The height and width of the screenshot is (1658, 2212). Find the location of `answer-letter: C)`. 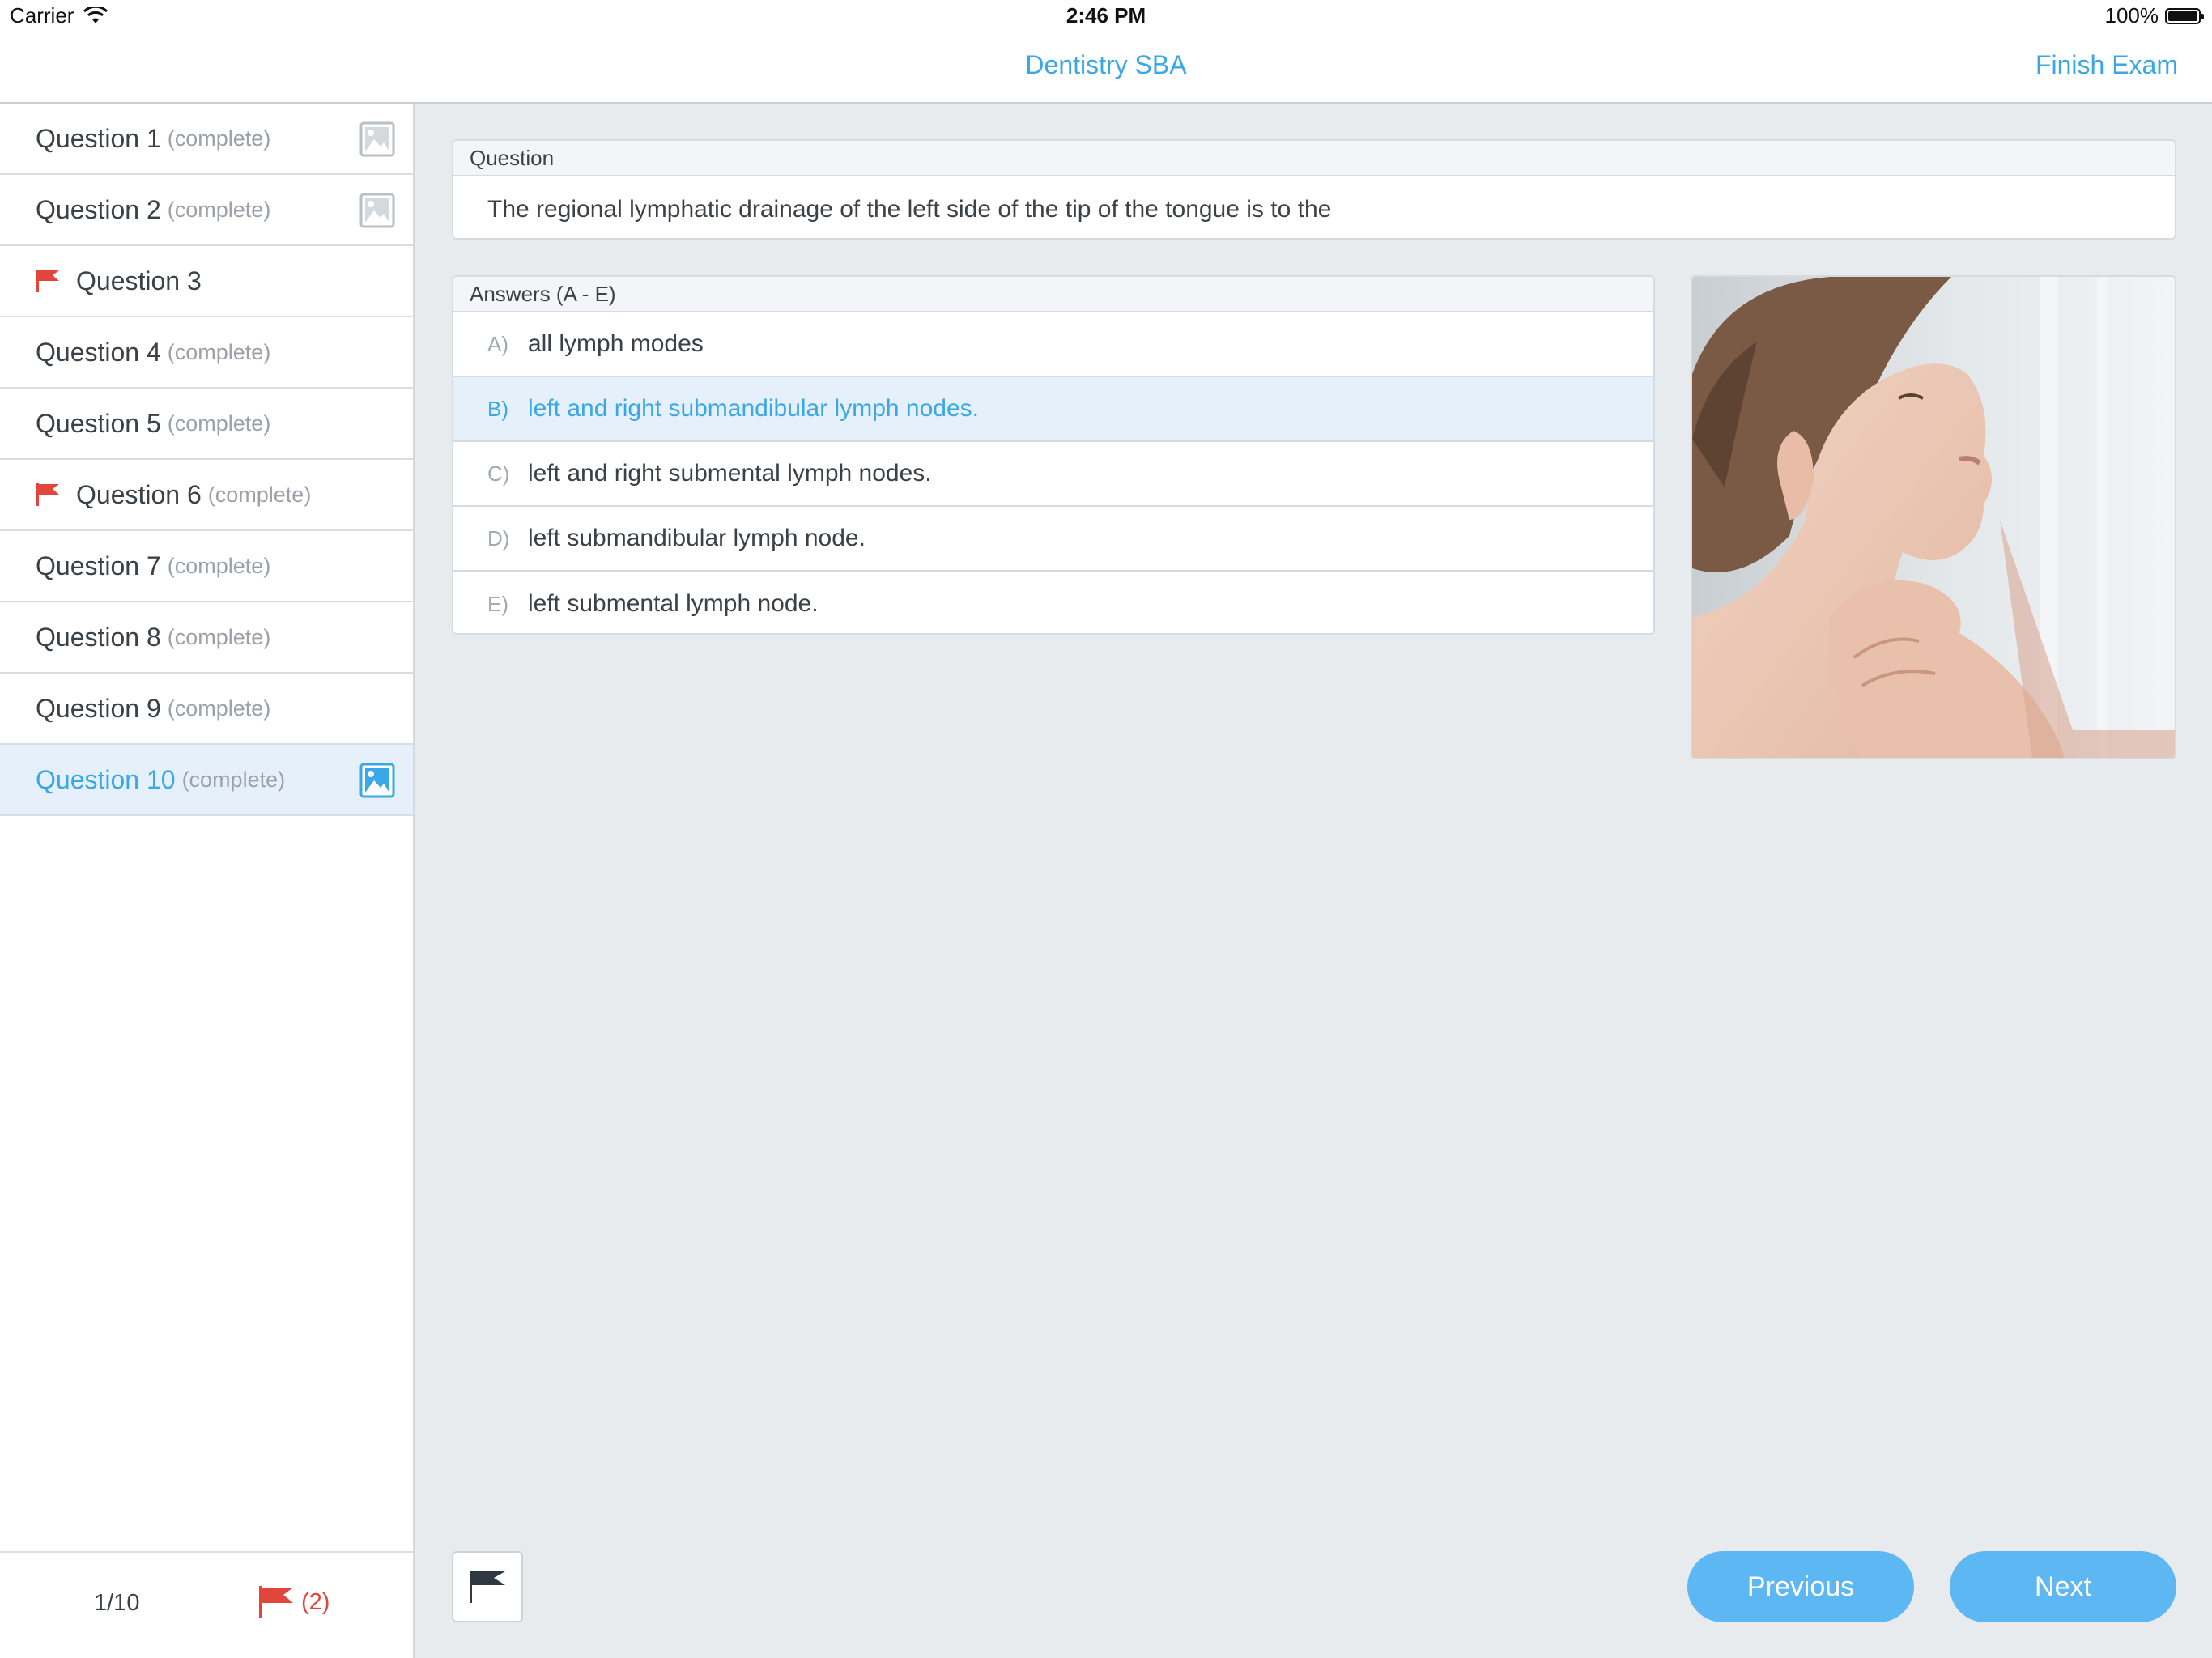

answer-letter: C) is located at coordinates (499, 473).